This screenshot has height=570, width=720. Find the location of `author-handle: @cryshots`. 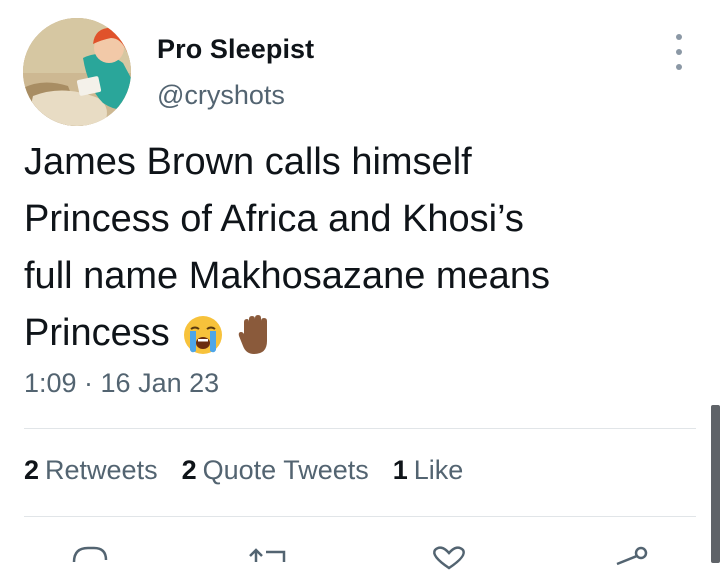

author-handle: @cryshots is located at coordinates (221, 95).